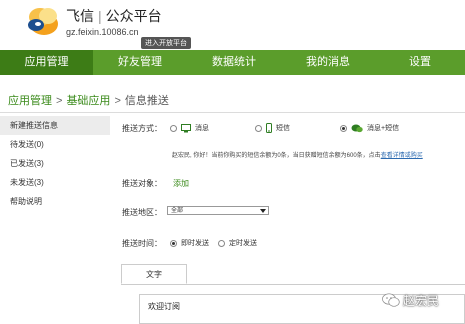  What do you see at coordinates (383, 128) in the screenshot?
I see `push-method-option-label: 消息+短信` at bounding box center [383, 128].